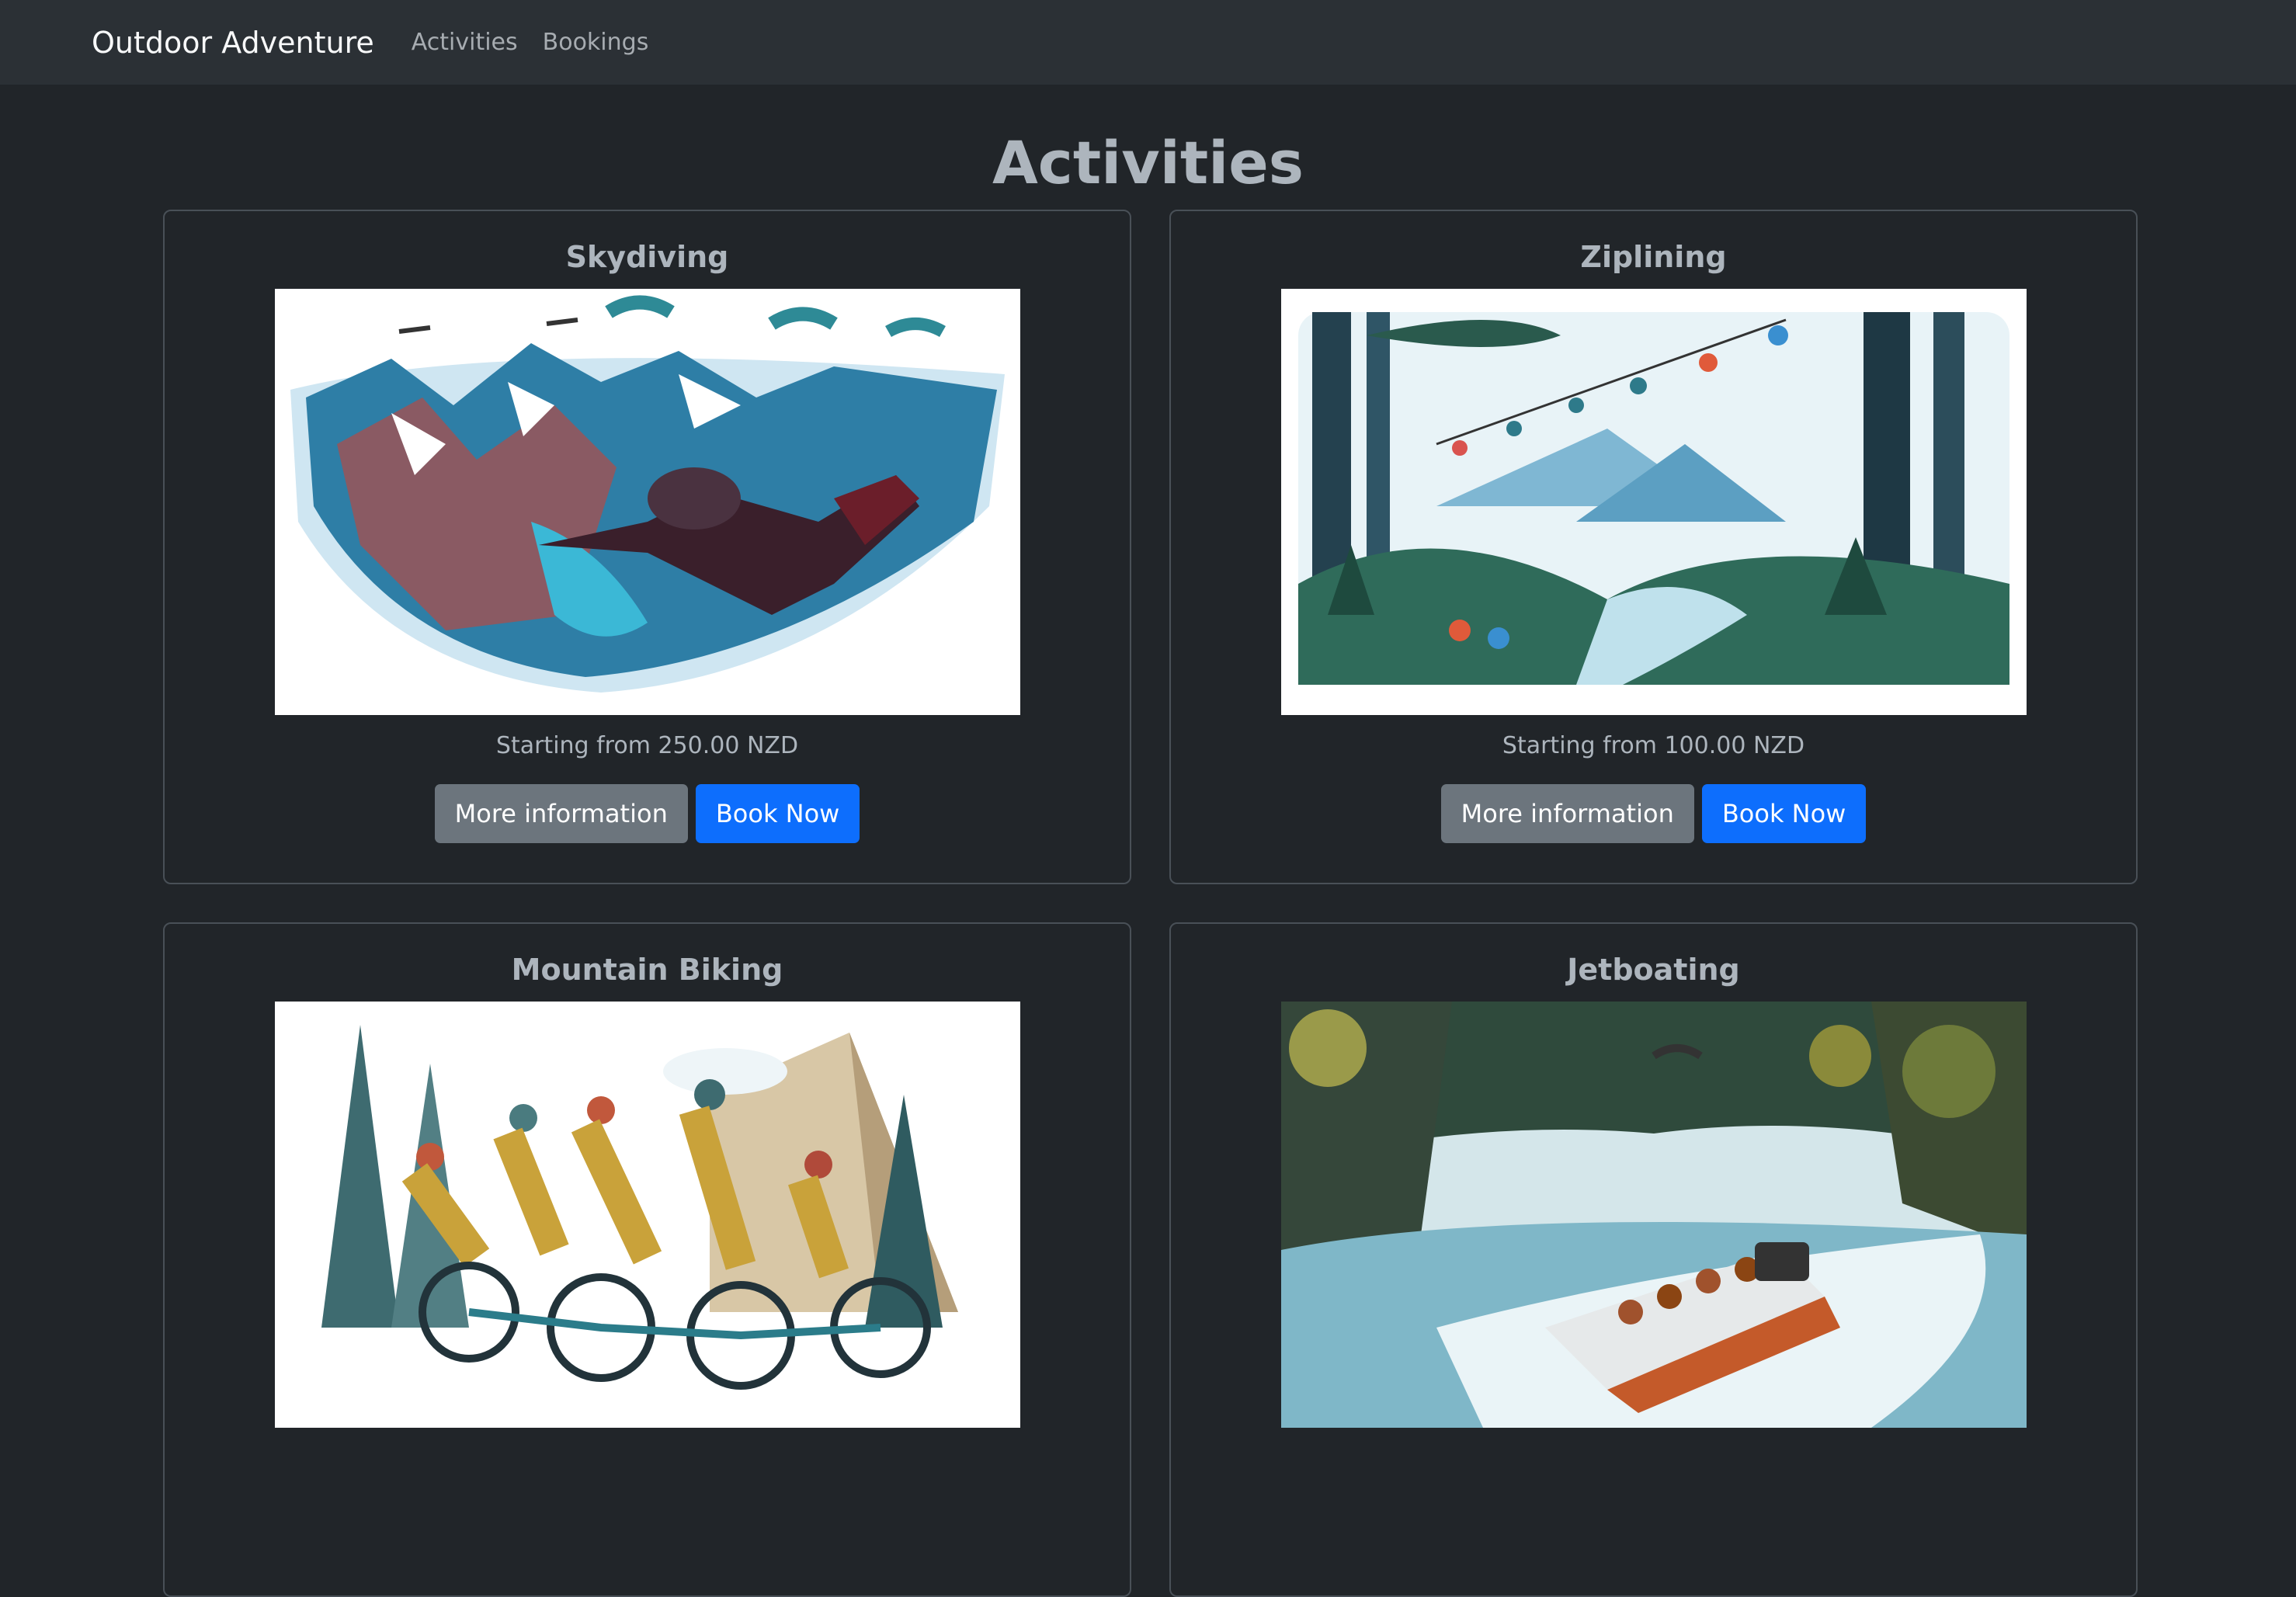  What do you see at coordinates (647, 970) in the screenshot?
I see `card-title: Mountain Biking` at bounding box center [647, 970].